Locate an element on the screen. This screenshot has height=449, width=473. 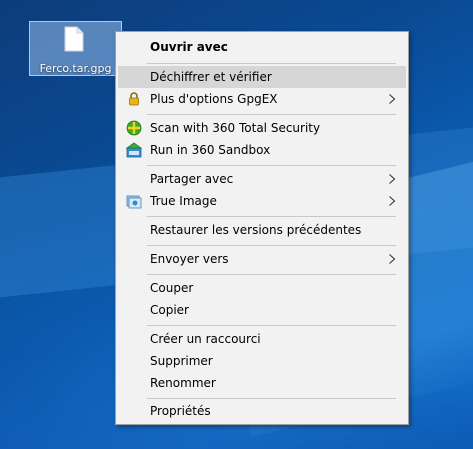
menu-item-label: Copier is located at coordinates (169, 310).